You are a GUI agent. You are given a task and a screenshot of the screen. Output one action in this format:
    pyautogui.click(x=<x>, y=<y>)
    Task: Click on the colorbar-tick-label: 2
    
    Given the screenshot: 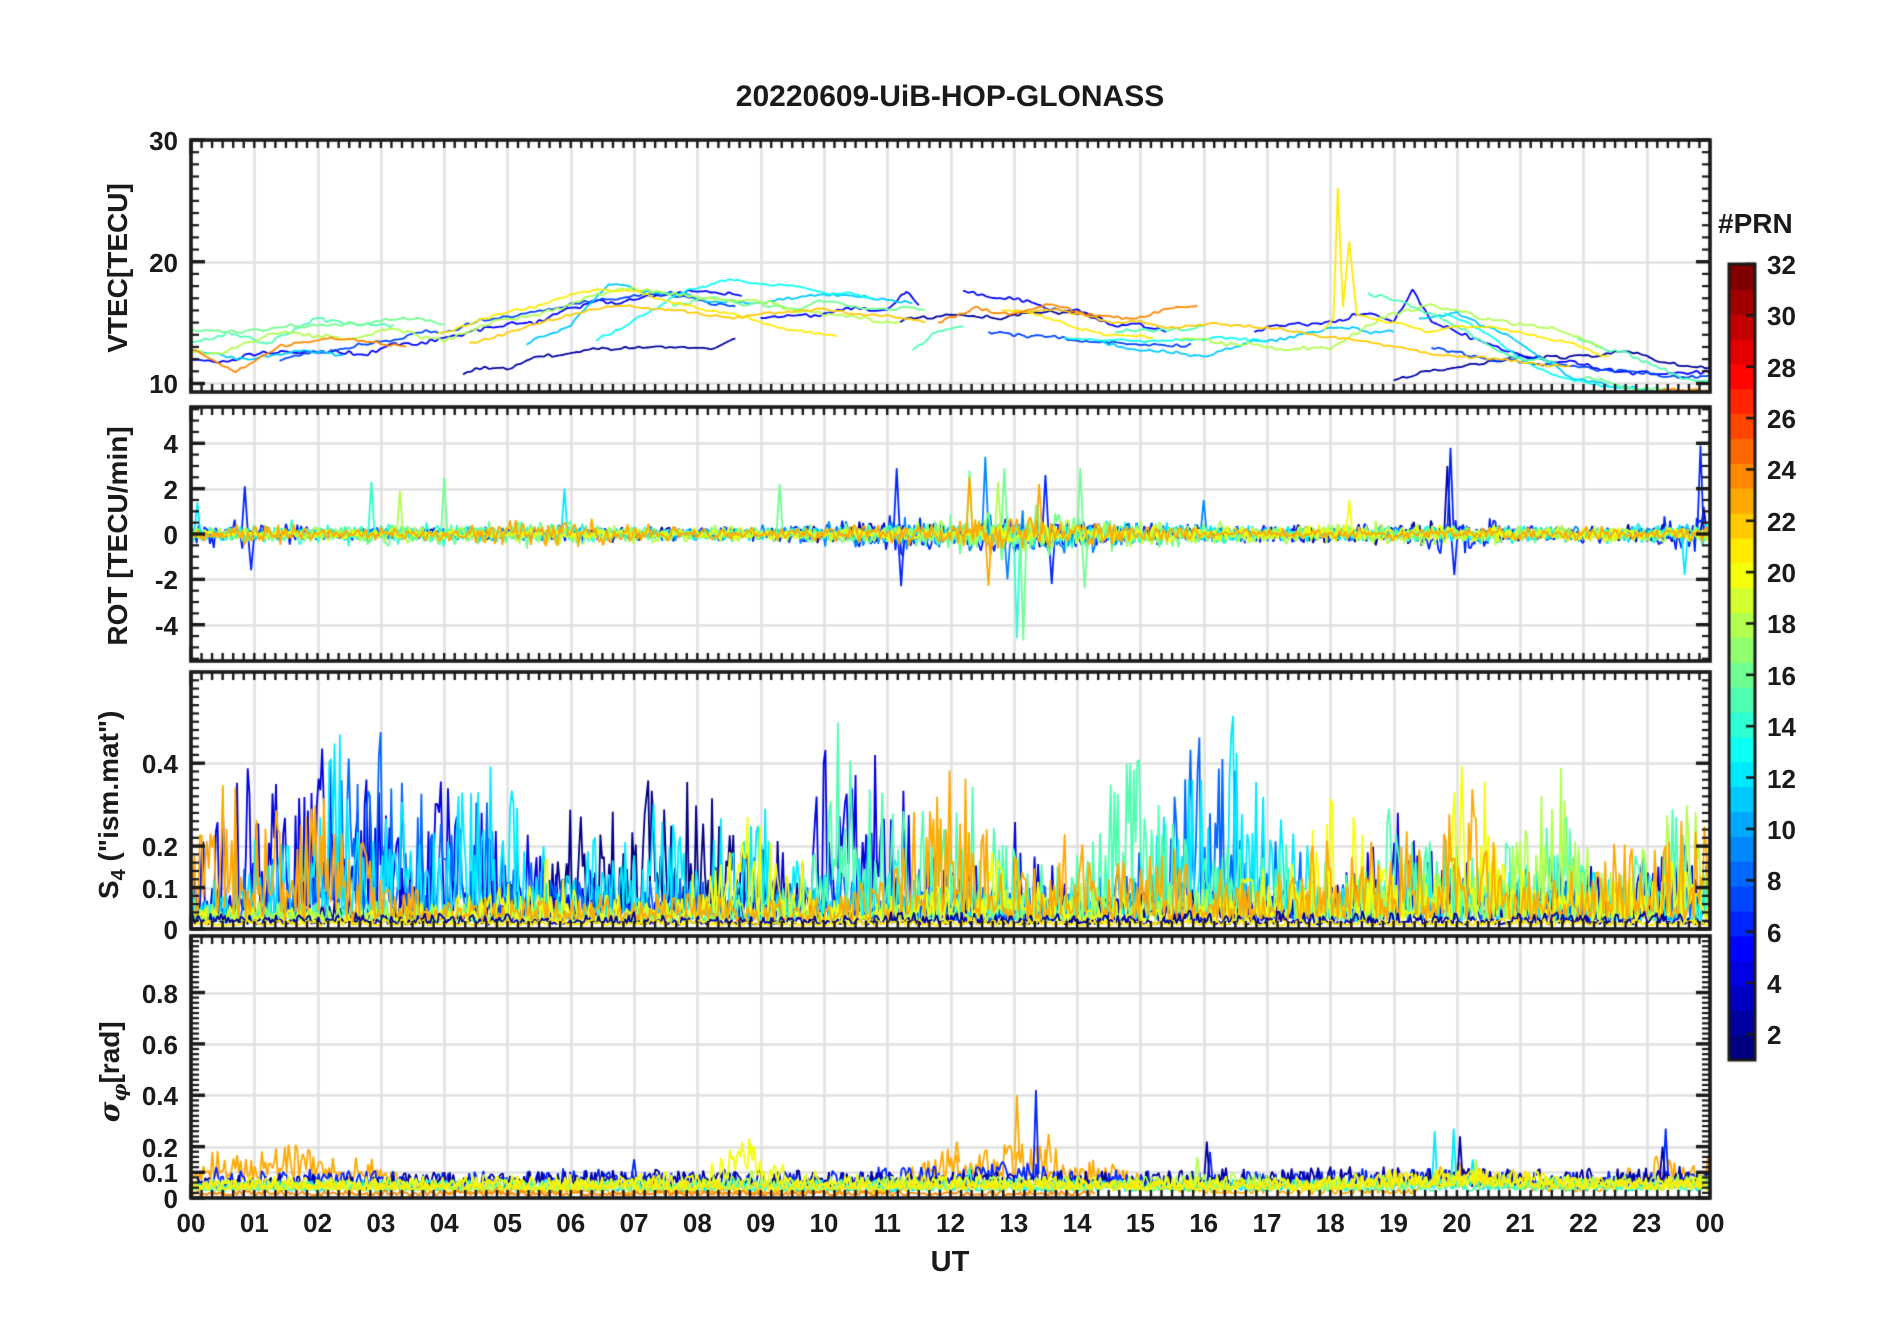 What is the action you would take?
    pyautogui.click(x=1774, y=1035)
    